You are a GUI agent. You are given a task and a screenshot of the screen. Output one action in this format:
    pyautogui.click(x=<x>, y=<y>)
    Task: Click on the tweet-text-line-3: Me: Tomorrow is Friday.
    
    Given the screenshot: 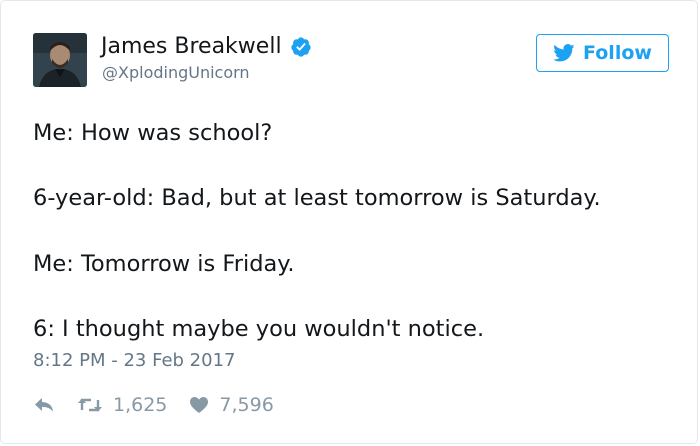 What is the action you would take?
    pyautogui.click(x=164, y=264)
    